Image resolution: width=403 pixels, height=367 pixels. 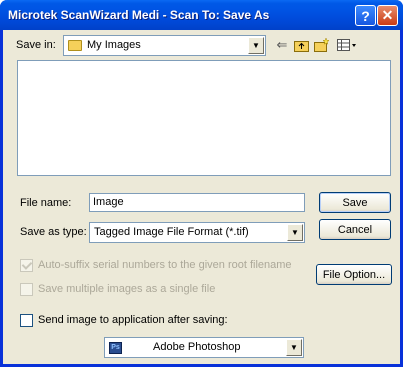 I want to click on save-button-label: Save, so click(x=355, y=202).